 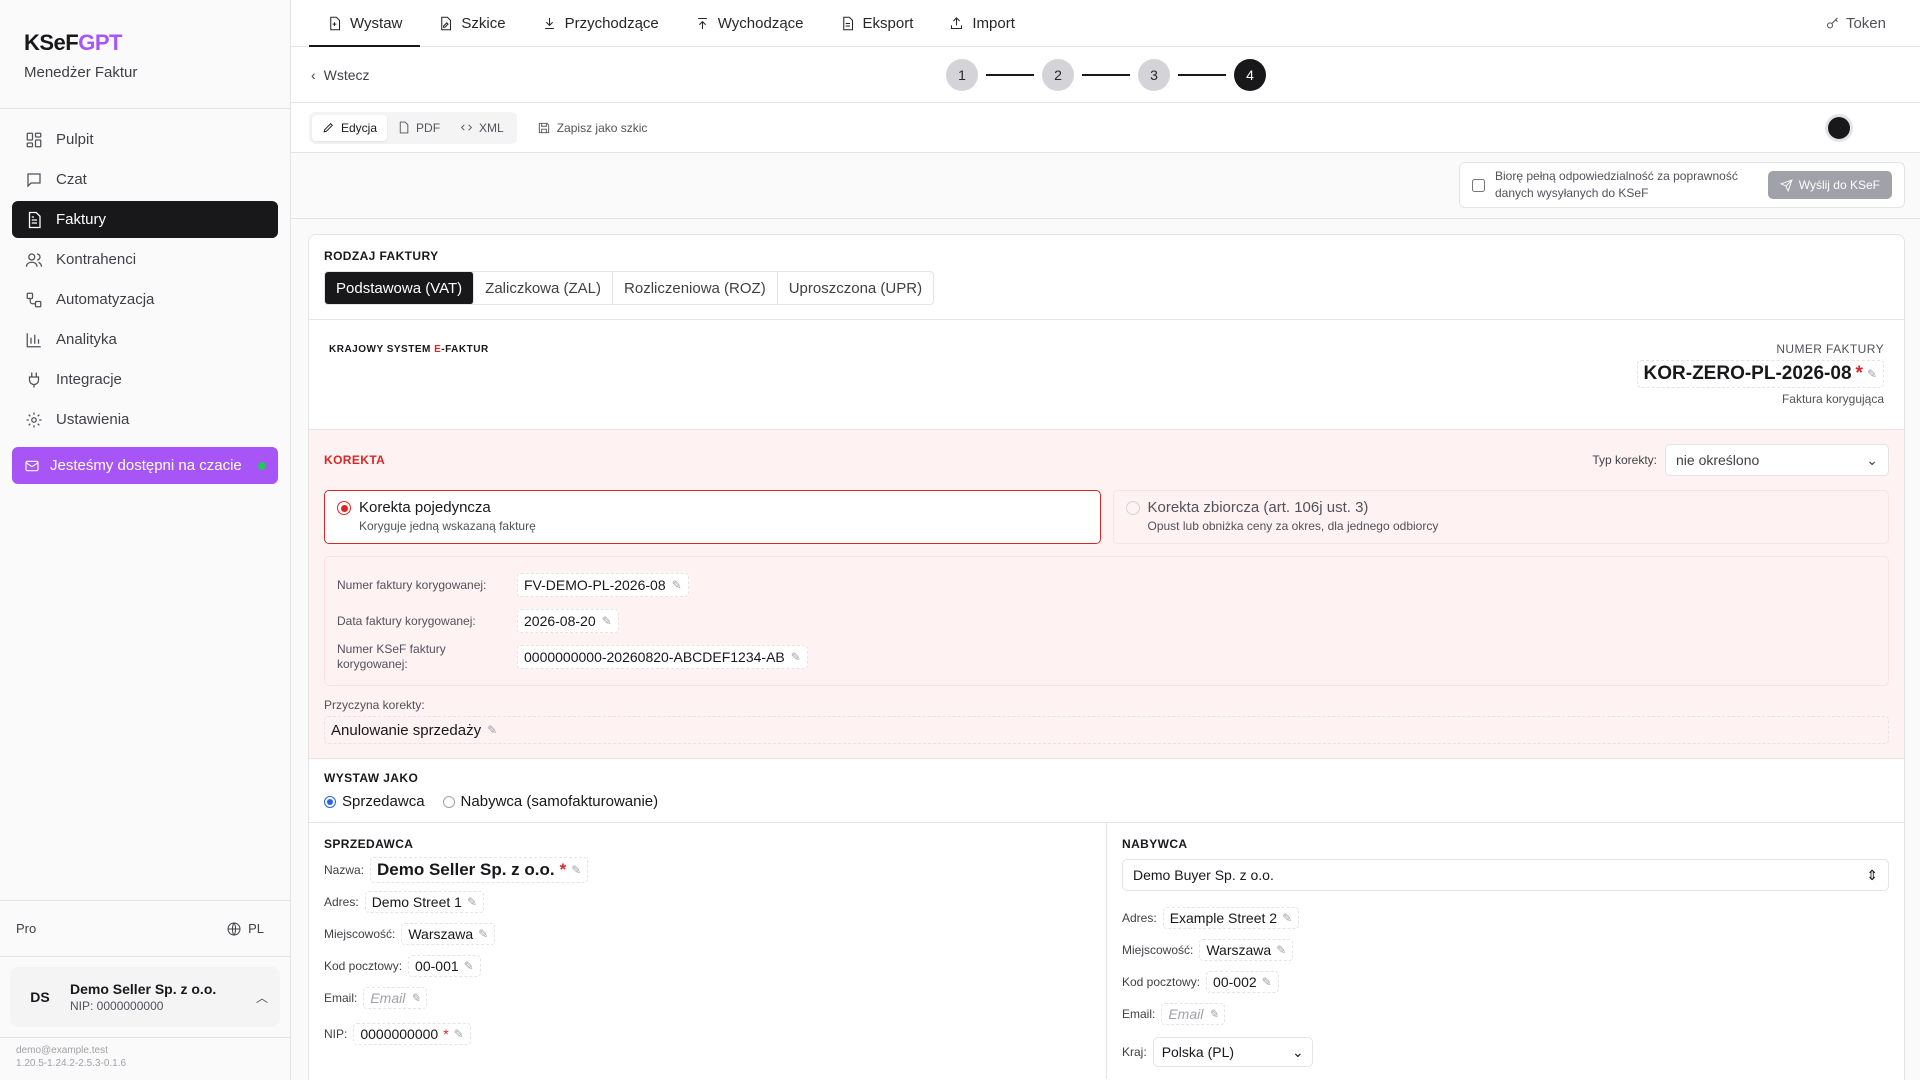 I want to click on buyer-email-placeholder: Email, so click(x=1186, y=1014).